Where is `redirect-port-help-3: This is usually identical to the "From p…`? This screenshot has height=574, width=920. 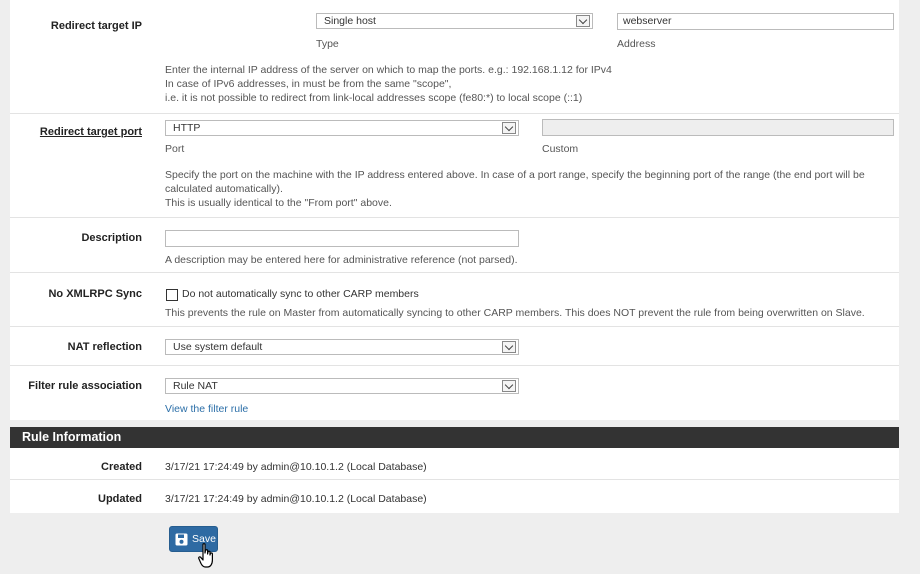
redirect-port-help-3: This is usually identical to the "From p… is located at coordinates (278, 203).